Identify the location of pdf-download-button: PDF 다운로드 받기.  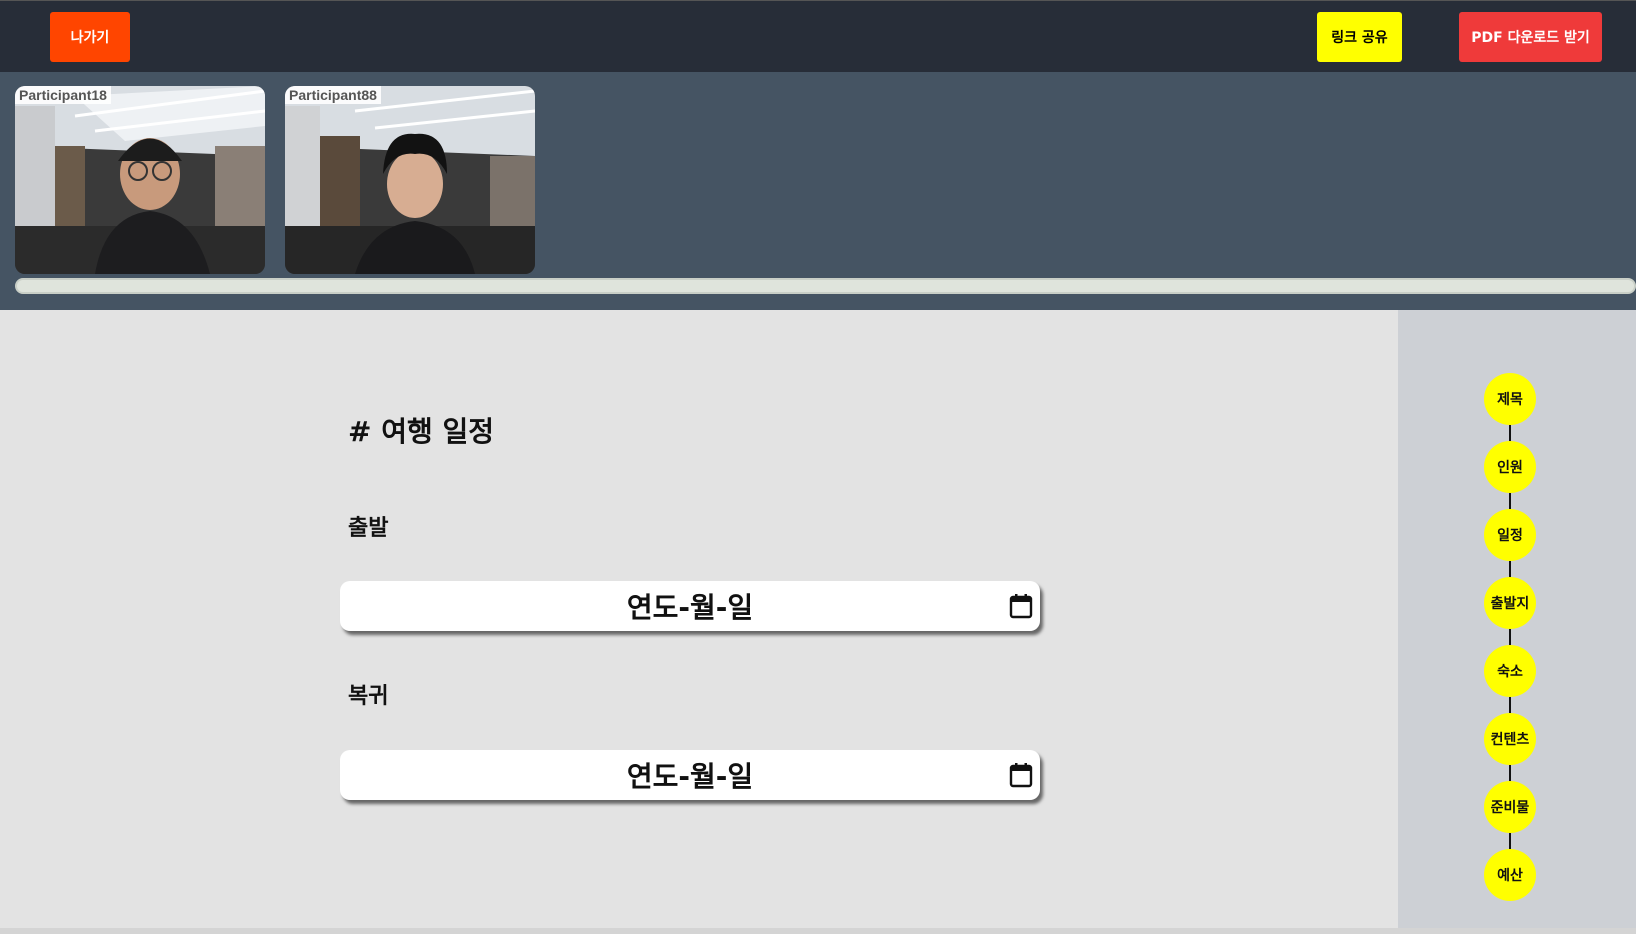
(1530, 37).